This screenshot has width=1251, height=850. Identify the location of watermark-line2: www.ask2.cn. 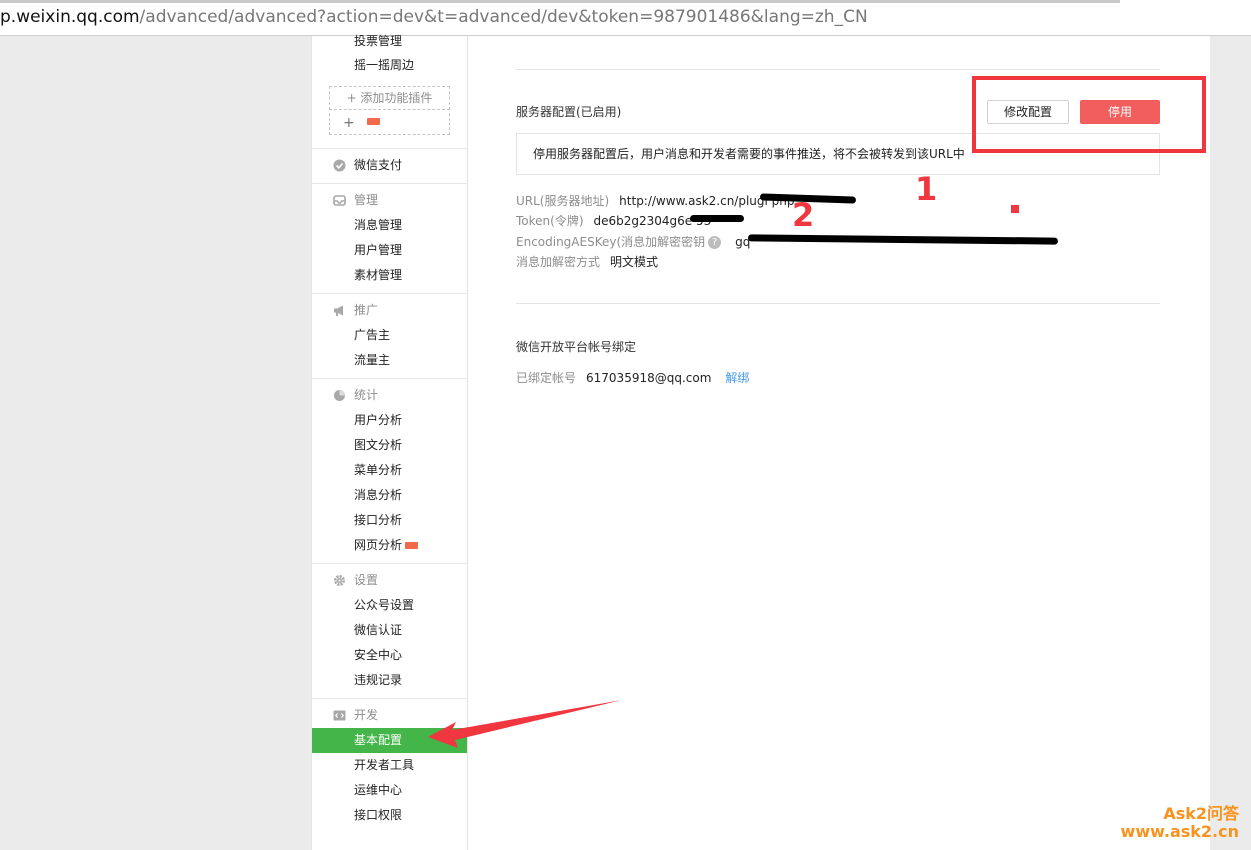
(1179, 831).